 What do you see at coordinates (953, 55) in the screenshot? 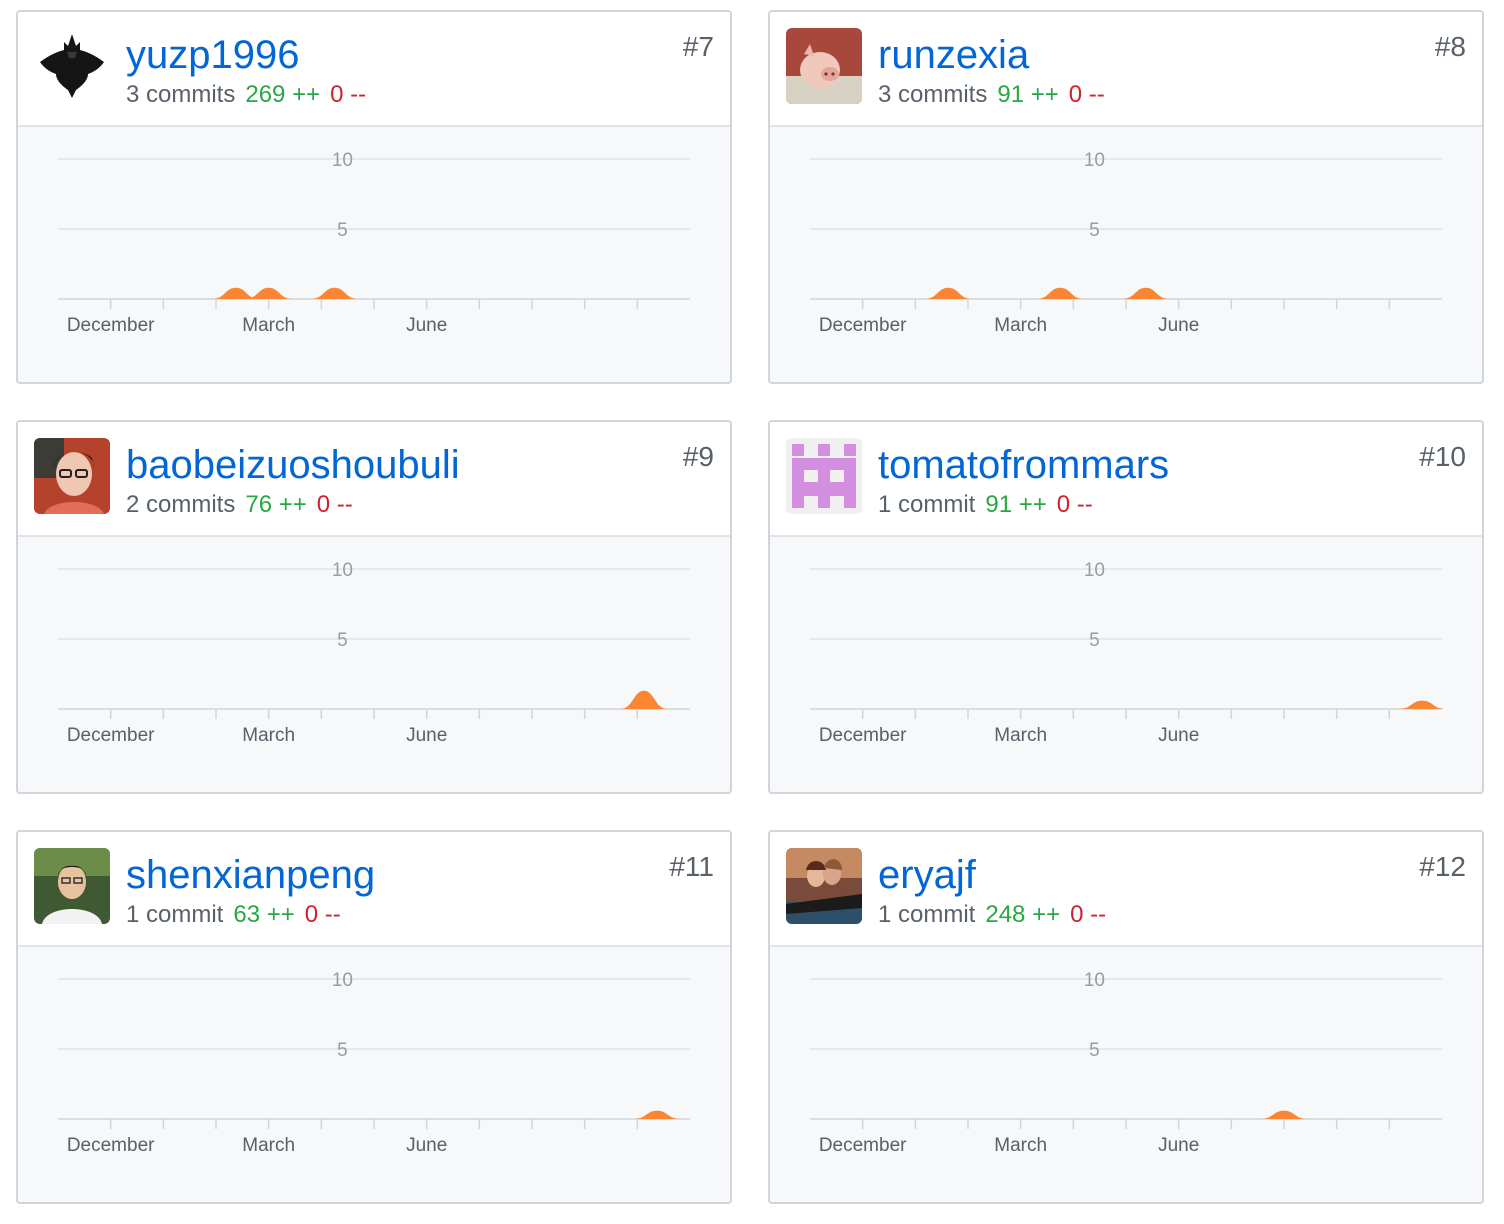
I see `username-link: runzexia` at bounding box center [953, 55].